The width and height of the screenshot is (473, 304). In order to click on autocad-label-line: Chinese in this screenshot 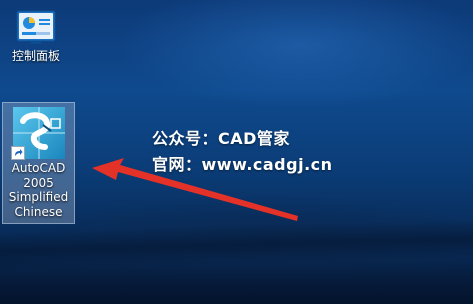, I will do `click(38, 211)`.